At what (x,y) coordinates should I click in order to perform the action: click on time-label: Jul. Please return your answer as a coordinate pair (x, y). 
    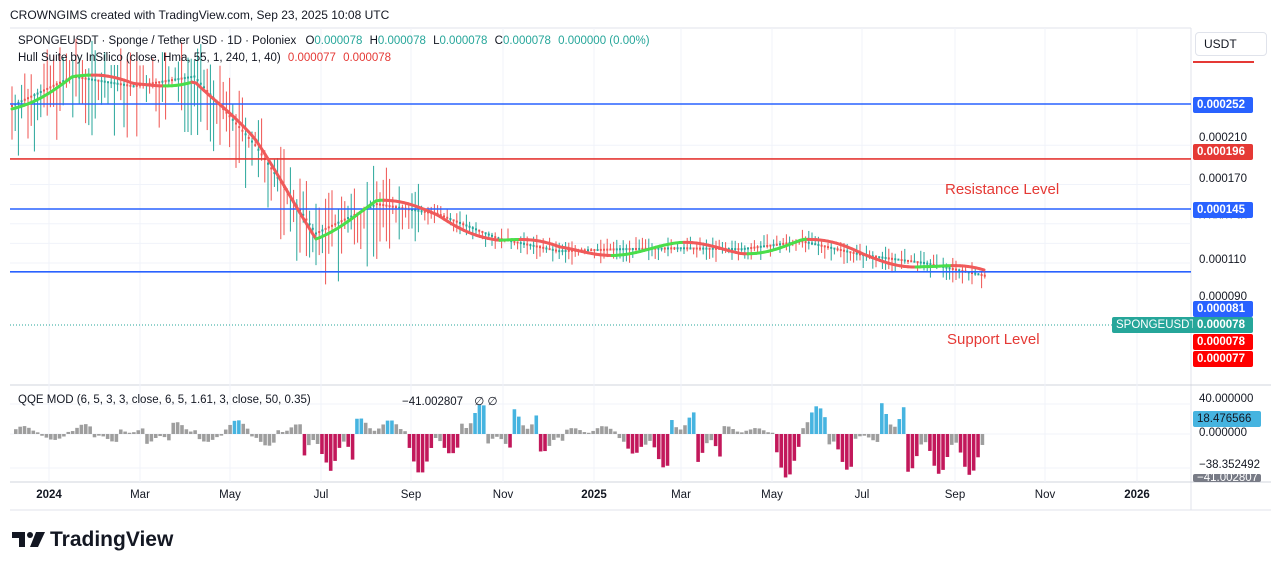
    Looking at the image, I should click on (321, 495).